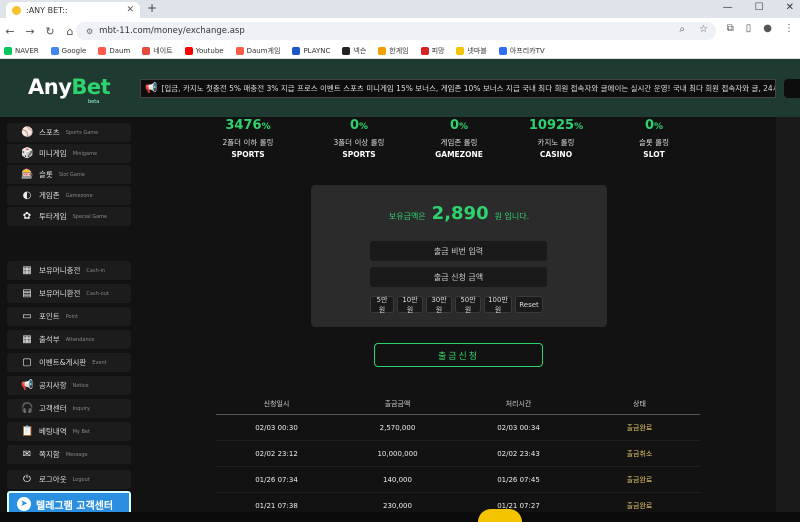 The height and width of the screenshot is (522, 800). What do you see at coordinates (639, 427) in the screenshot?
I see `cell-status: 출금완료` at bounding box center [639, 427].